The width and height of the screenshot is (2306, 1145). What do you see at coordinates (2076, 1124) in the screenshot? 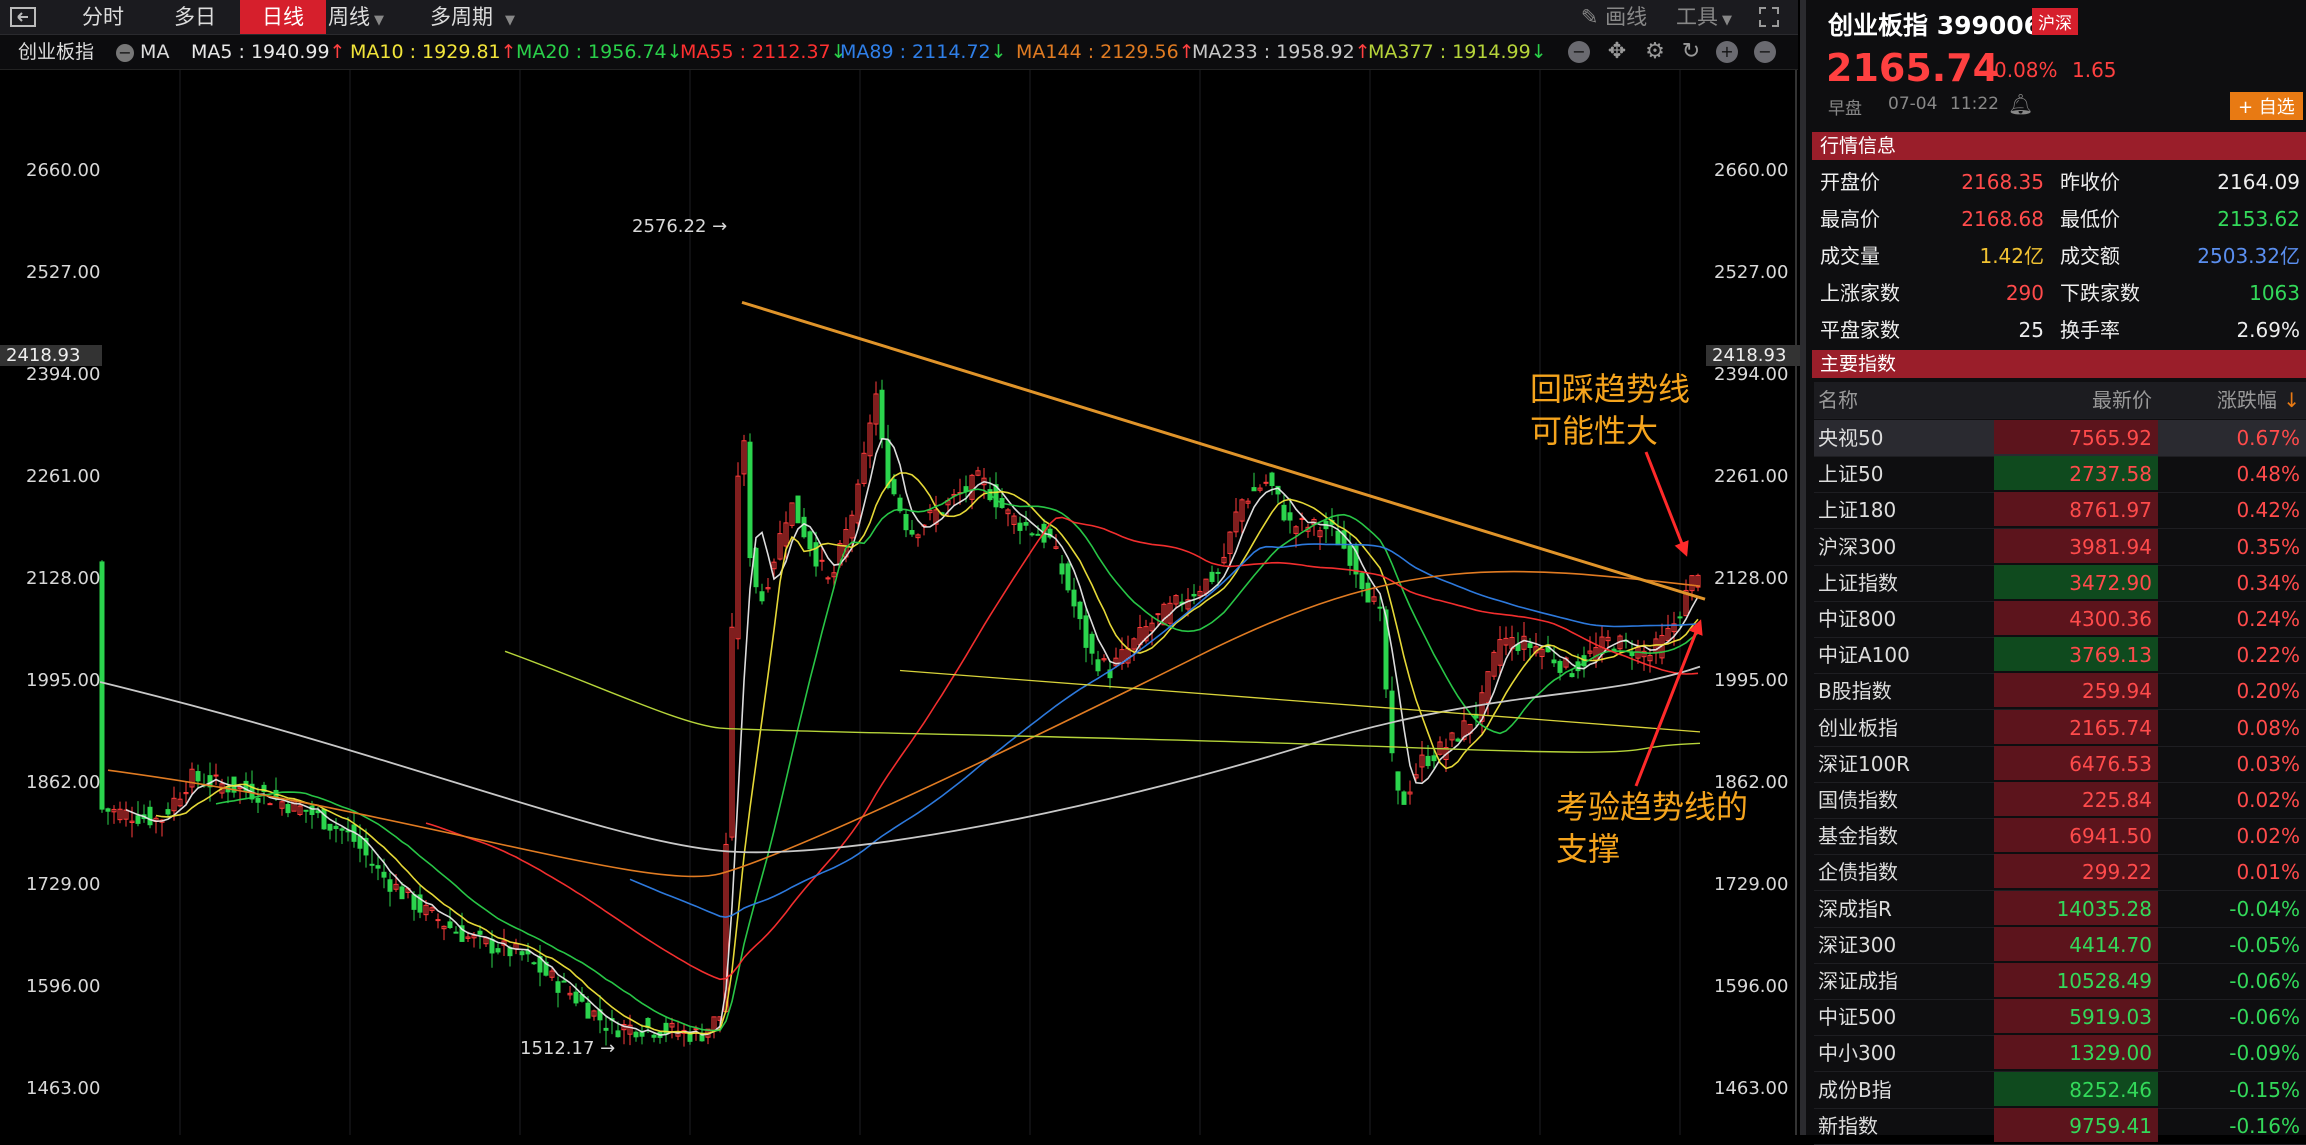
I see `index-price: 9759.41` at bounding box center [2076, 1124].